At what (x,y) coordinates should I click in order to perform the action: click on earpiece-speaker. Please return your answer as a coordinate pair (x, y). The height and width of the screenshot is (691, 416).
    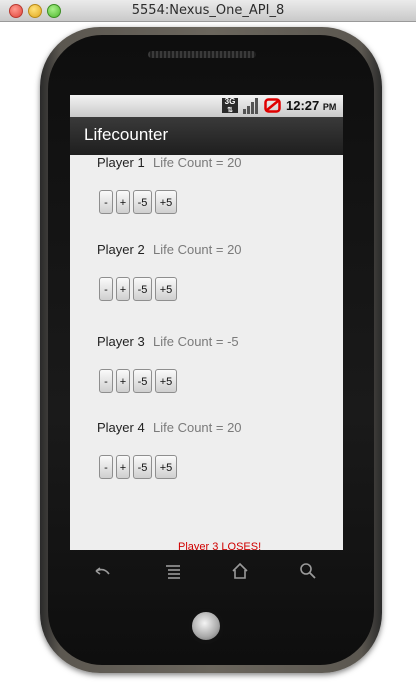
    Looking at the image, I should click on (202, 54).